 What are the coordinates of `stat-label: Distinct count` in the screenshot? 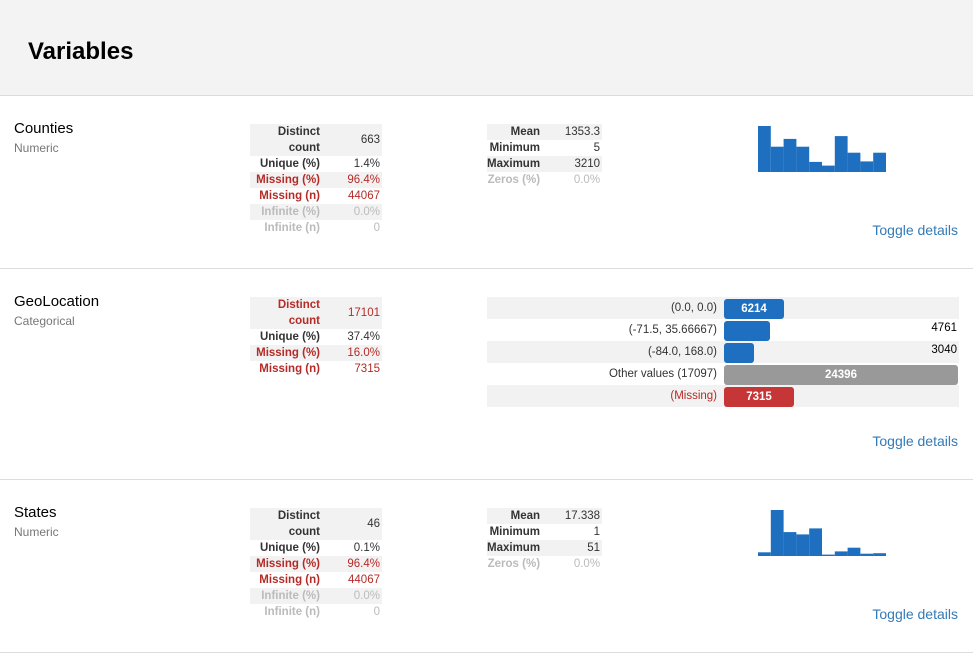 It's located at (290, 313).